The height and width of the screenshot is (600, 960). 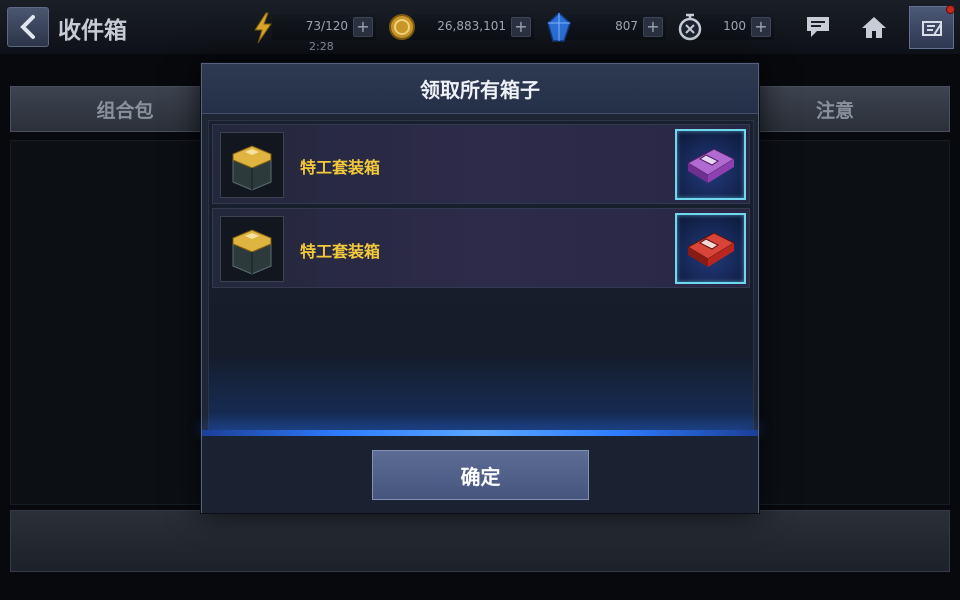 I want to click on gold-coin-icon, so click(x=402, y=27).